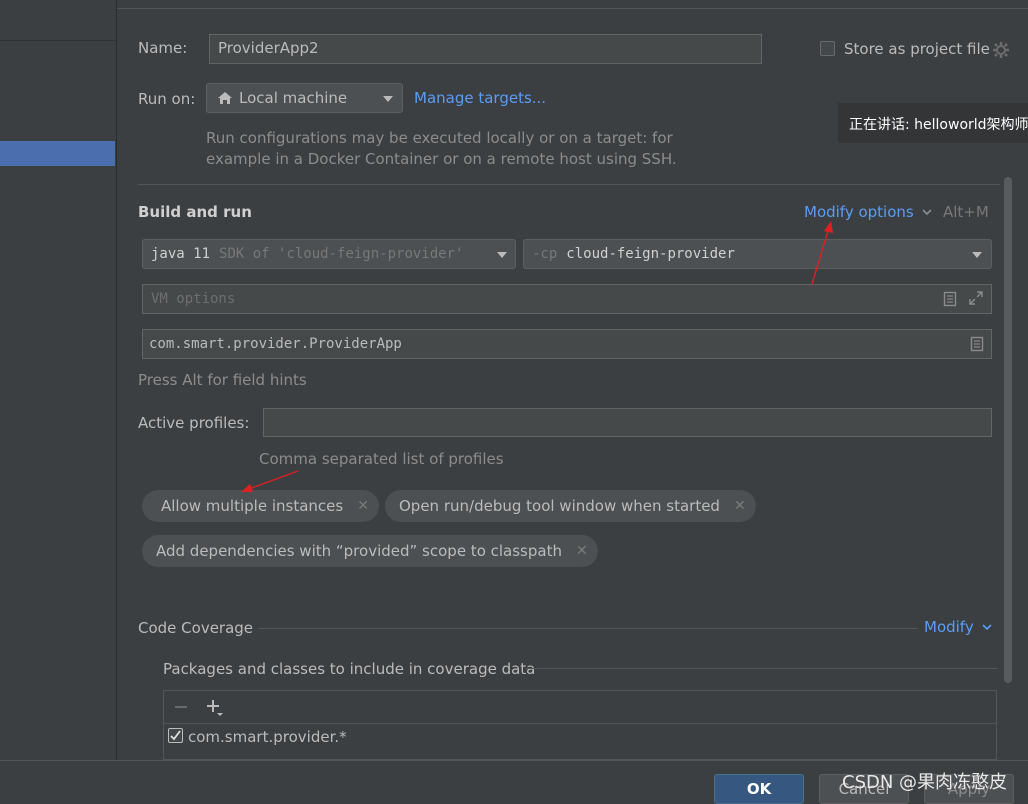 Image resolution: width=1028 pixels, height=804 pixels. What do you see at coordinates (938, 125) in the screenshot?
I see `speaking-text: 正在讲话: helloworld架构师` at bounding box center [938, 125].